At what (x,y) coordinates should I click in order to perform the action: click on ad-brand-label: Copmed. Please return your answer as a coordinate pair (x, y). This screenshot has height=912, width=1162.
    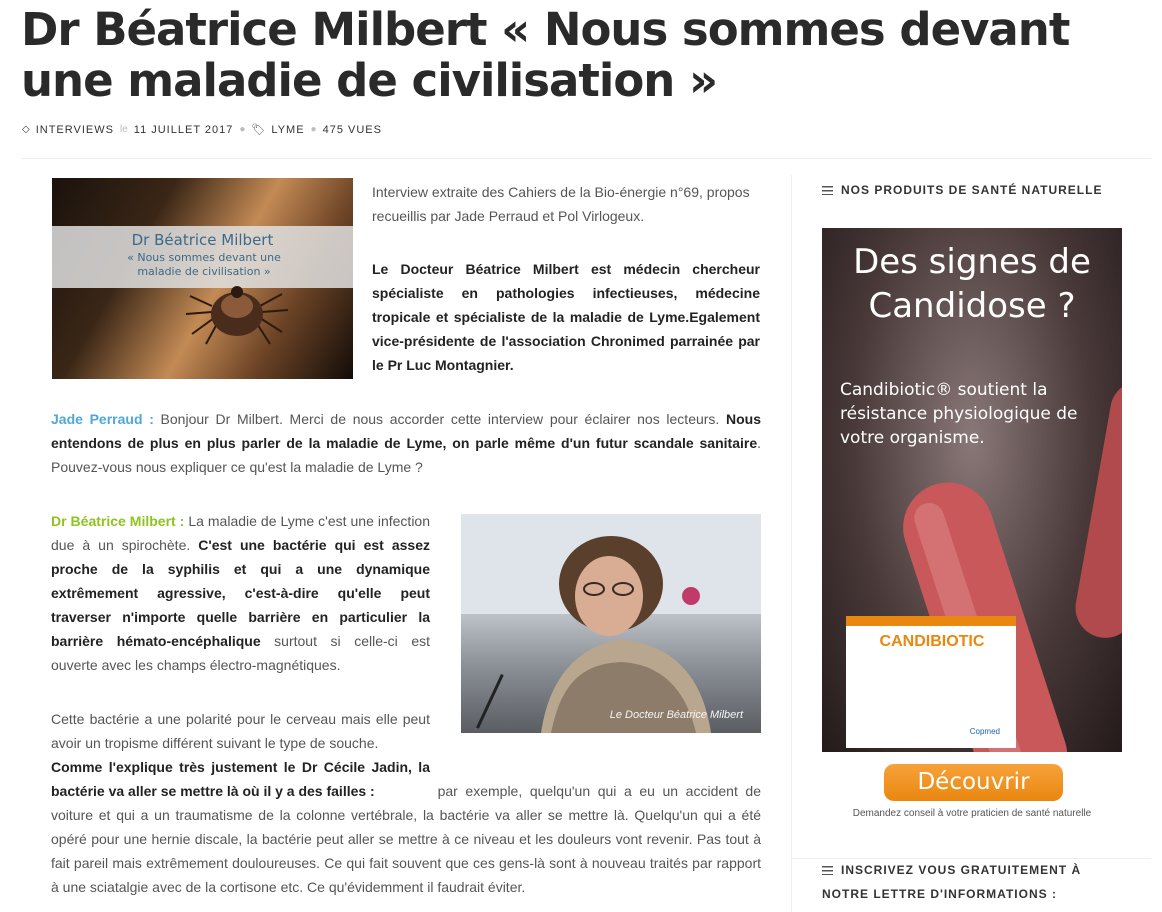
    Looking at the image, I should click on (985, 731).